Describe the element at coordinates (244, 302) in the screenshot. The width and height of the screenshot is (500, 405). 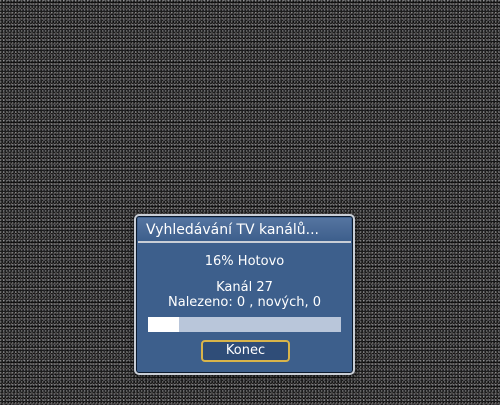
I see `found-channels-text: Nalezeno: 0 , nových, 0` at that location.